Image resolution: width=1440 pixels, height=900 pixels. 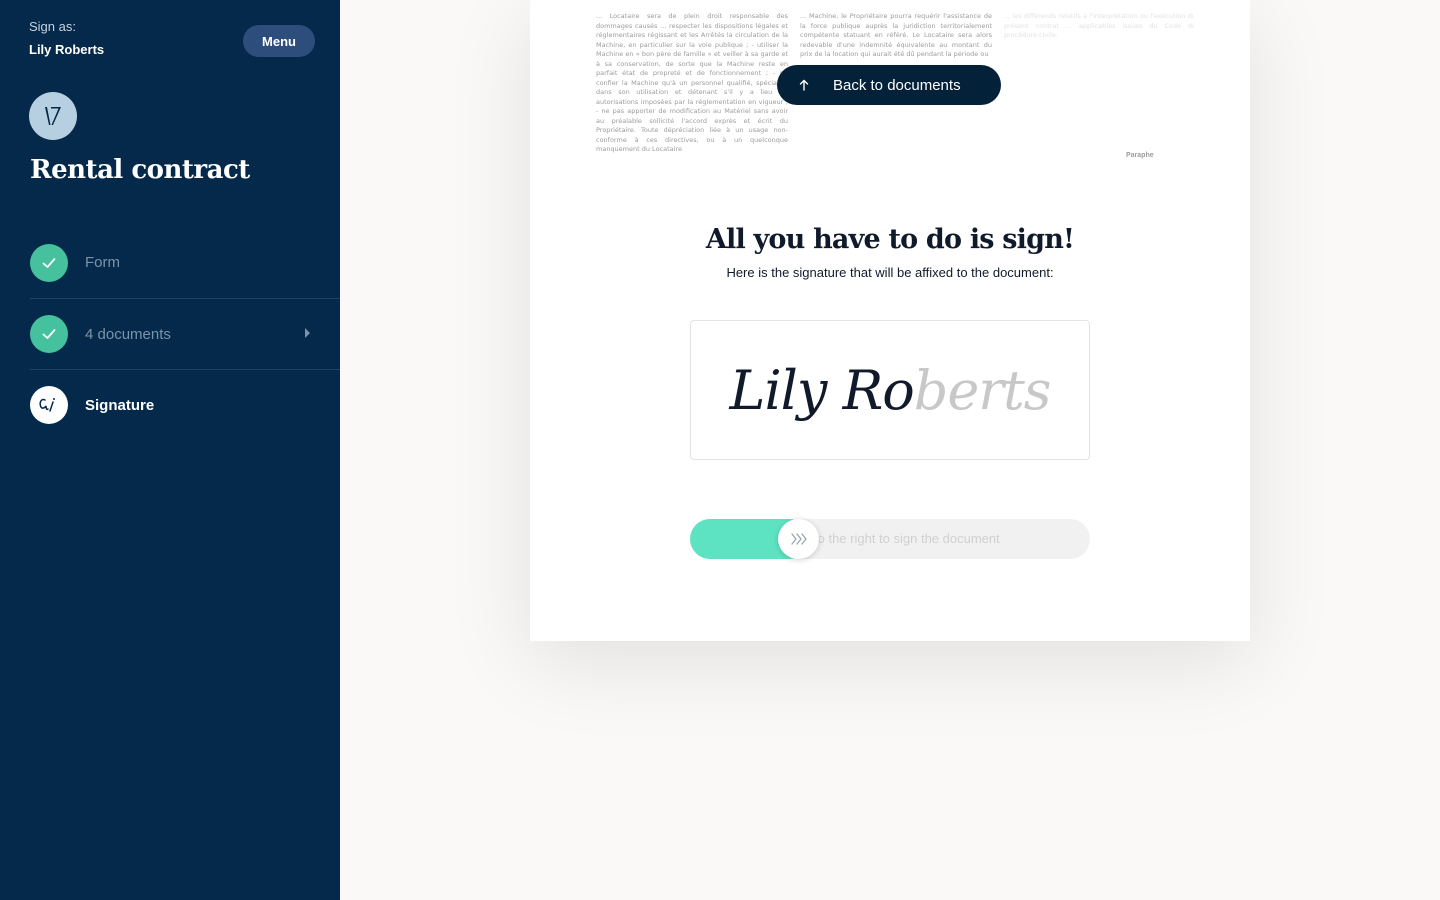 I want to click on step-signature-label: Signature, so click(x=120, y=405).